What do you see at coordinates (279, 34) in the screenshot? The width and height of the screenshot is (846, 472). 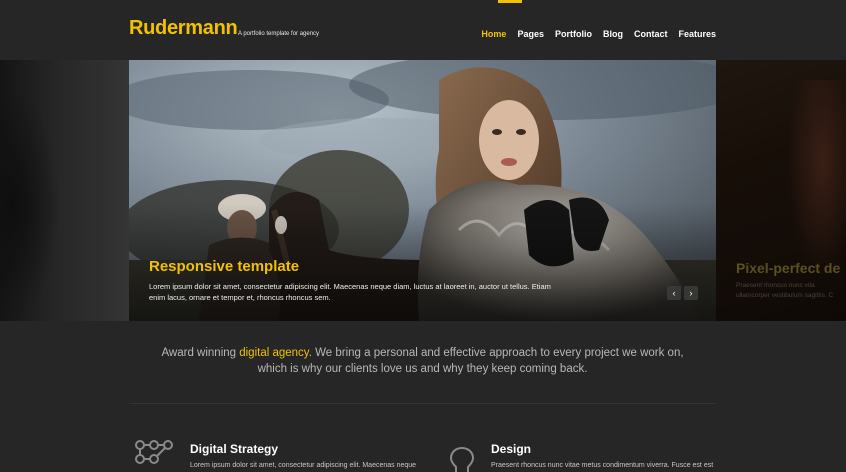 I see `site-tagline: A portfolio template for agency` at bounding box center [279, 34].